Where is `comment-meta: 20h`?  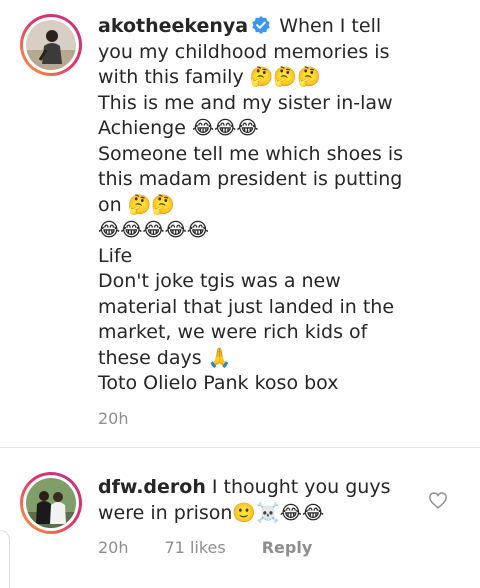
comment-meta: 20h is located at coordinates (131, 418).